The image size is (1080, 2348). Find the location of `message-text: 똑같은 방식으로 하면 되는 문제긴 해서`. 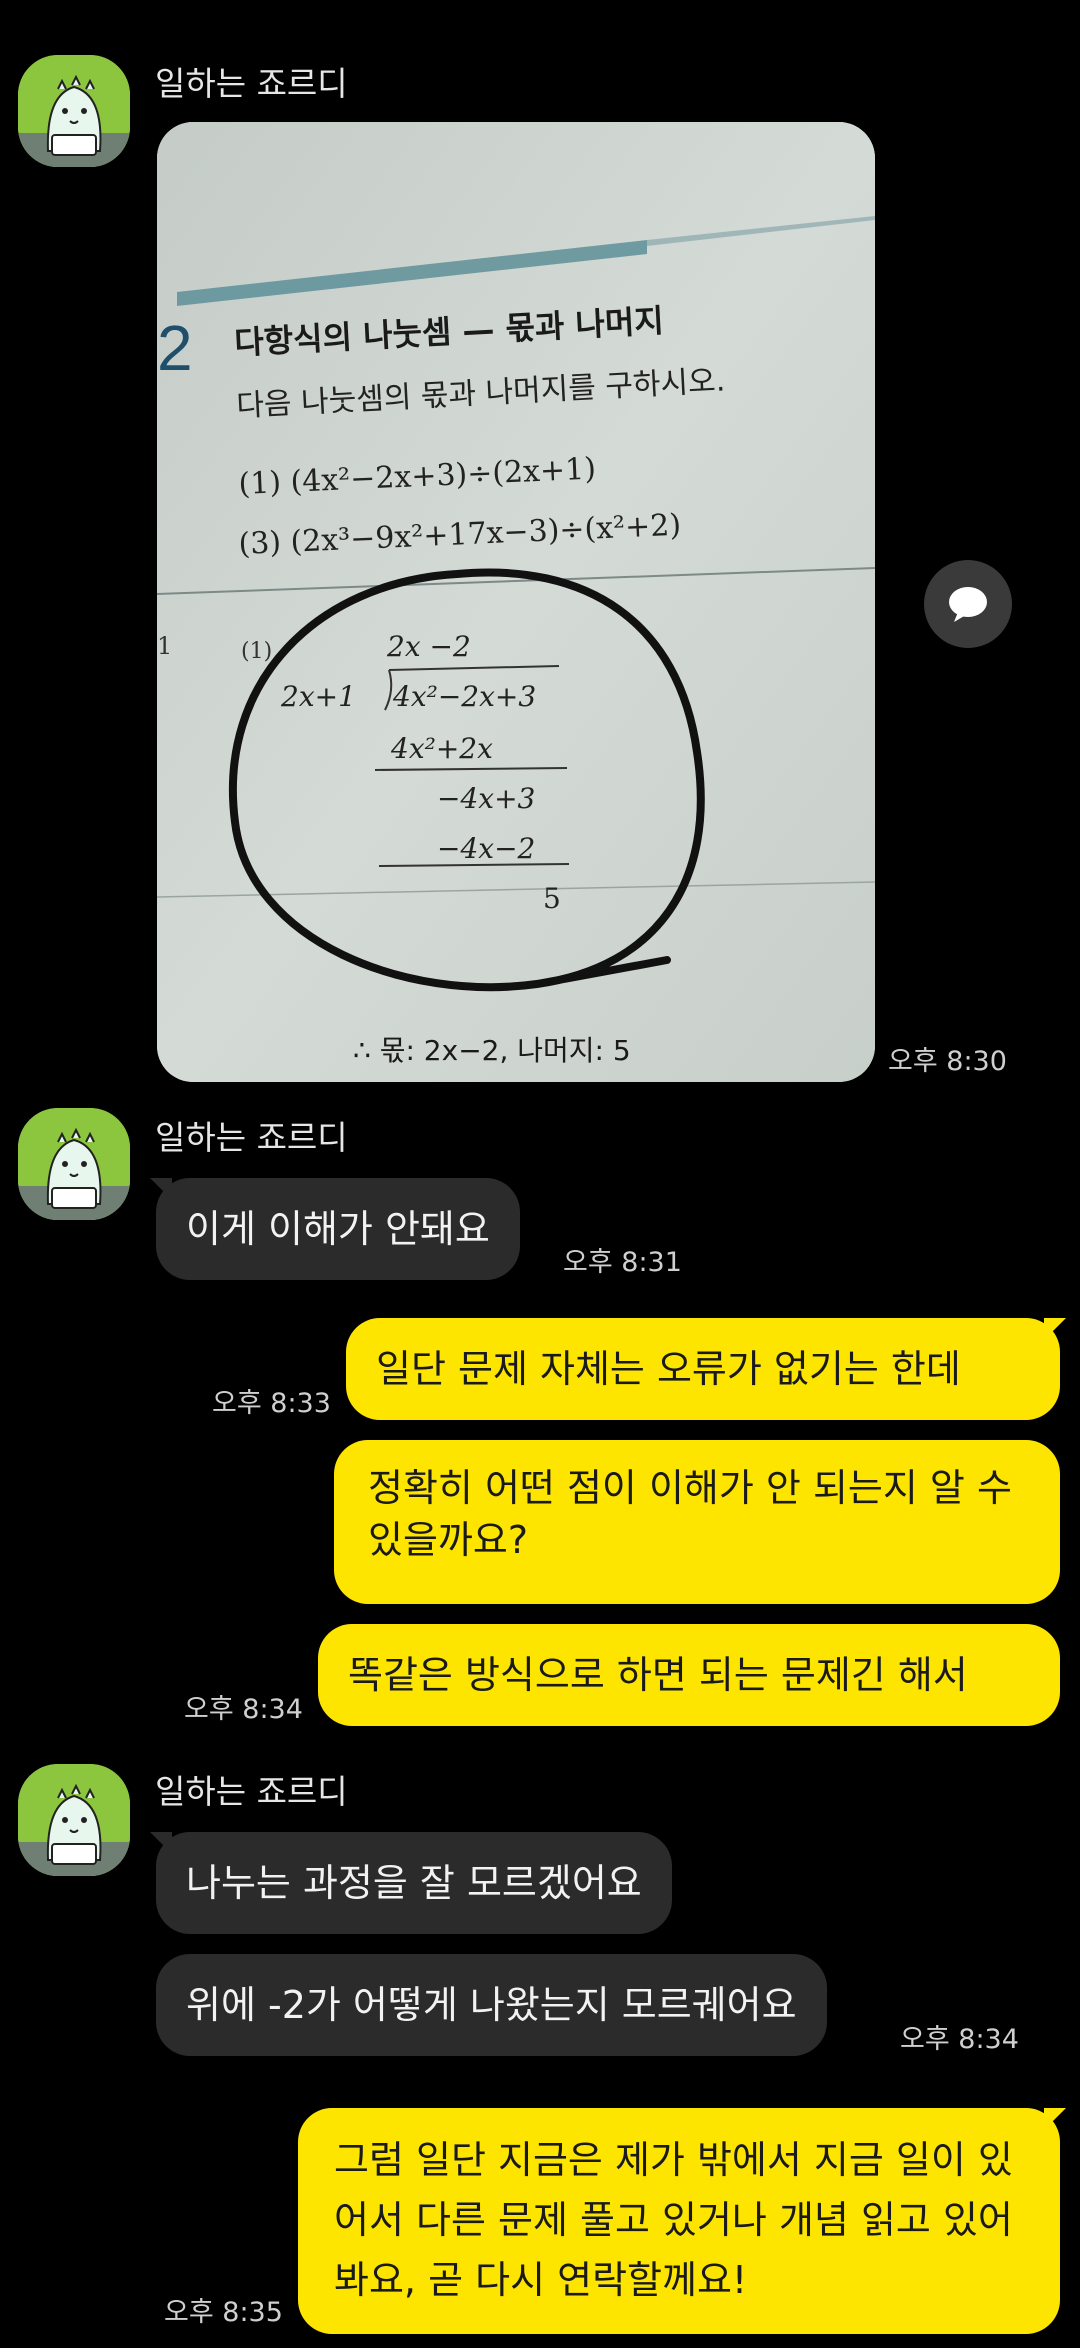

message-text: 똑같은 방식으로 하면 되는 문제긴 해서 is located at coordinates (658, 1675).